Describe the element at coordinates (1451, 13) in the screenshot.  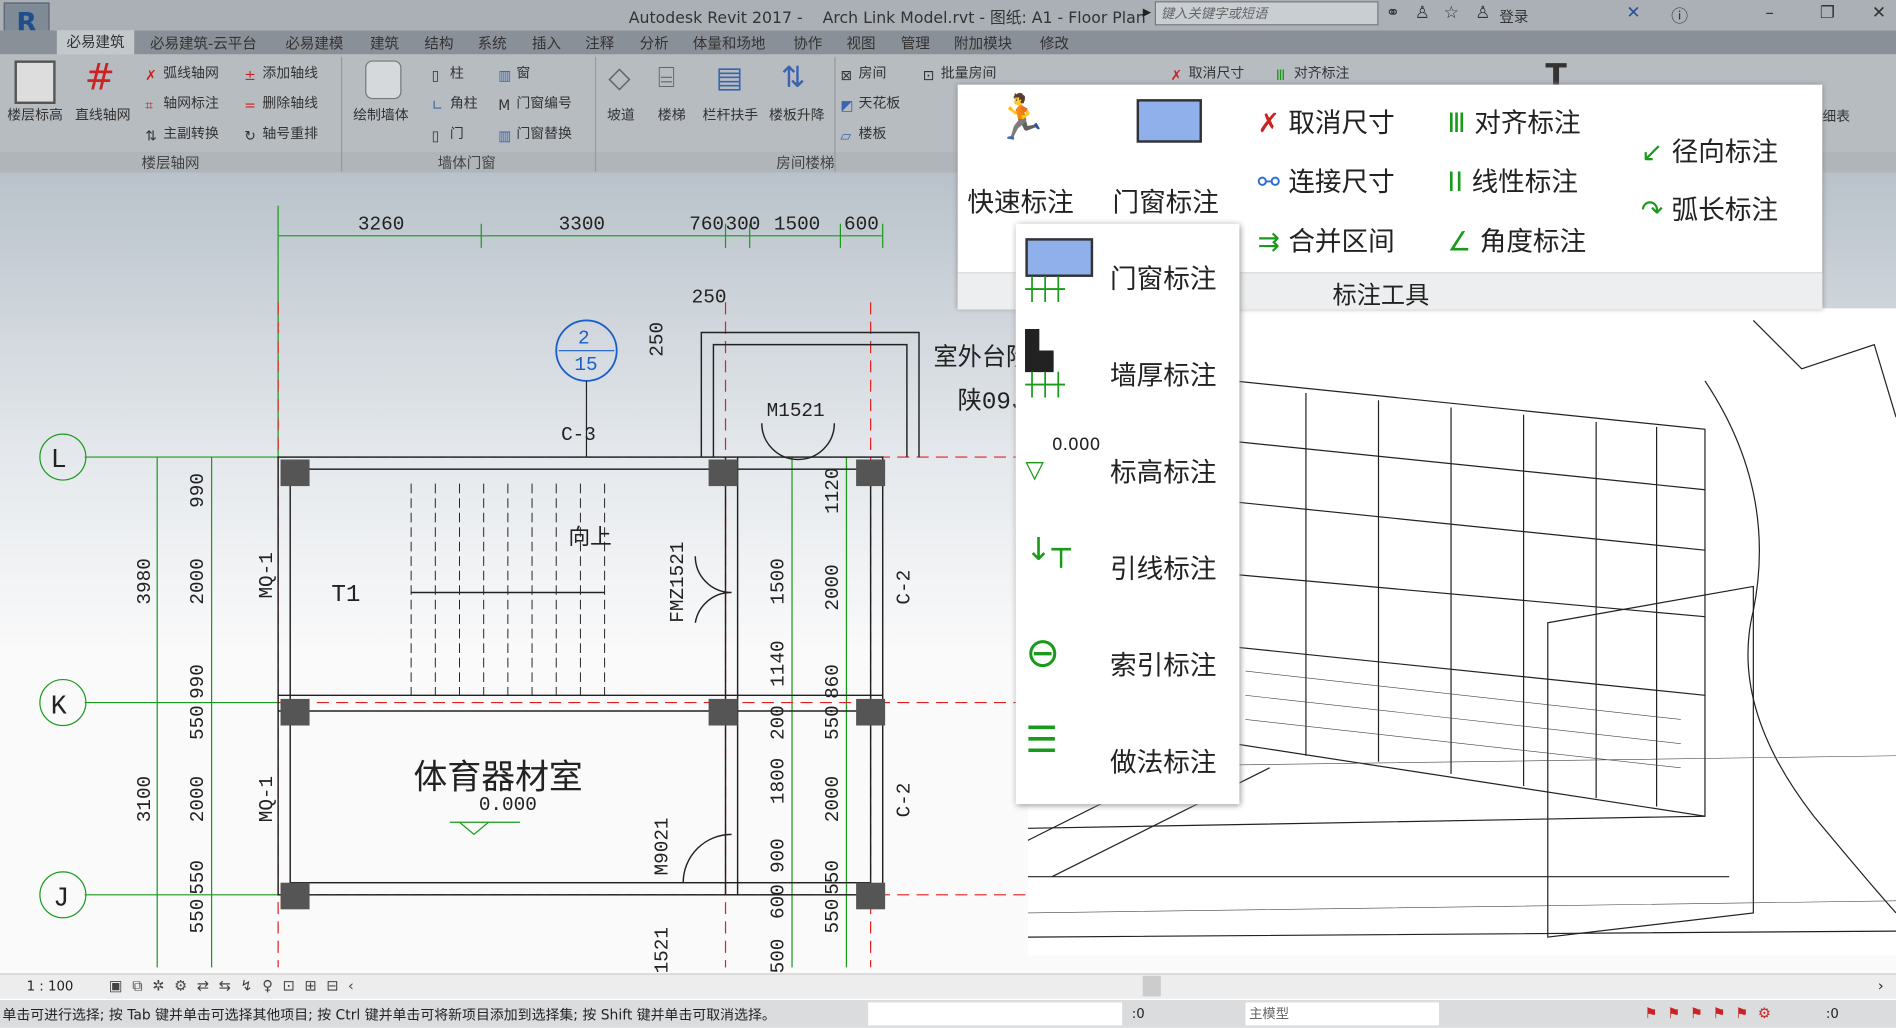
I see `favorite-star-icon: ☆` at that location.